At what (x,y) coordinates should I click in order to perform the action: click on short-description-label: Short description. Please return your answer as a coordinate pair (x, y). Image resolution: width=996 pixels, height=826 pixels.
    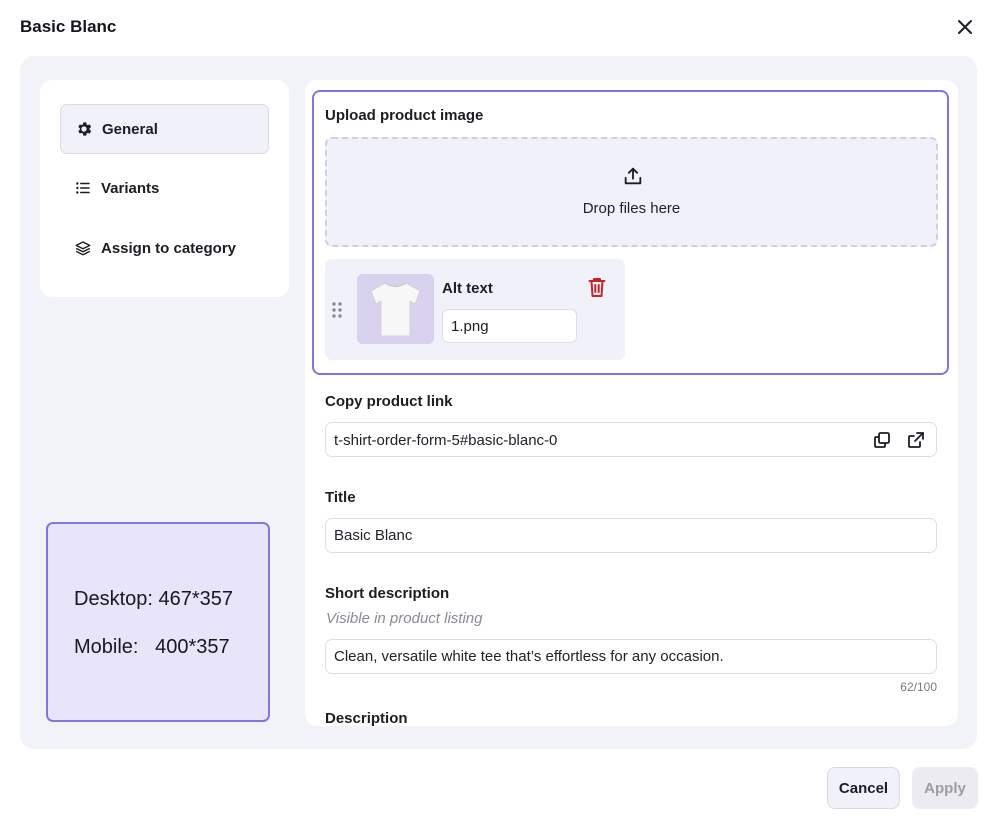
    Looking at the image, I should click on (387, 593).